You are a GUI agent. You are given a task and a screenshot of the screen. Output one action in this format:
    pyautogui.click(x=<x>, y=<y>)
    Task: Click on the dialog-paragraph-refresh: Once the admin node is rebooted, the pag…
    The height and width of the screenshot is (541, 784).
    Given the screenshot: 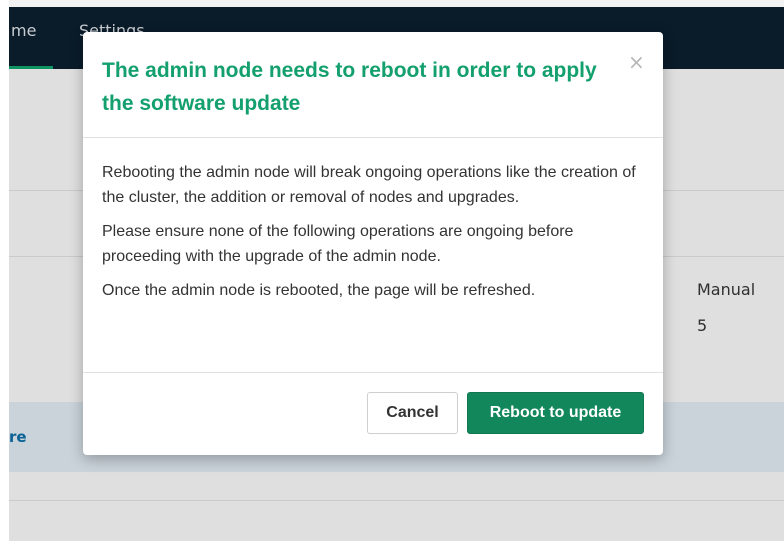 What is the action you would take?
    pyautogui.click(x=319, y=290)
    